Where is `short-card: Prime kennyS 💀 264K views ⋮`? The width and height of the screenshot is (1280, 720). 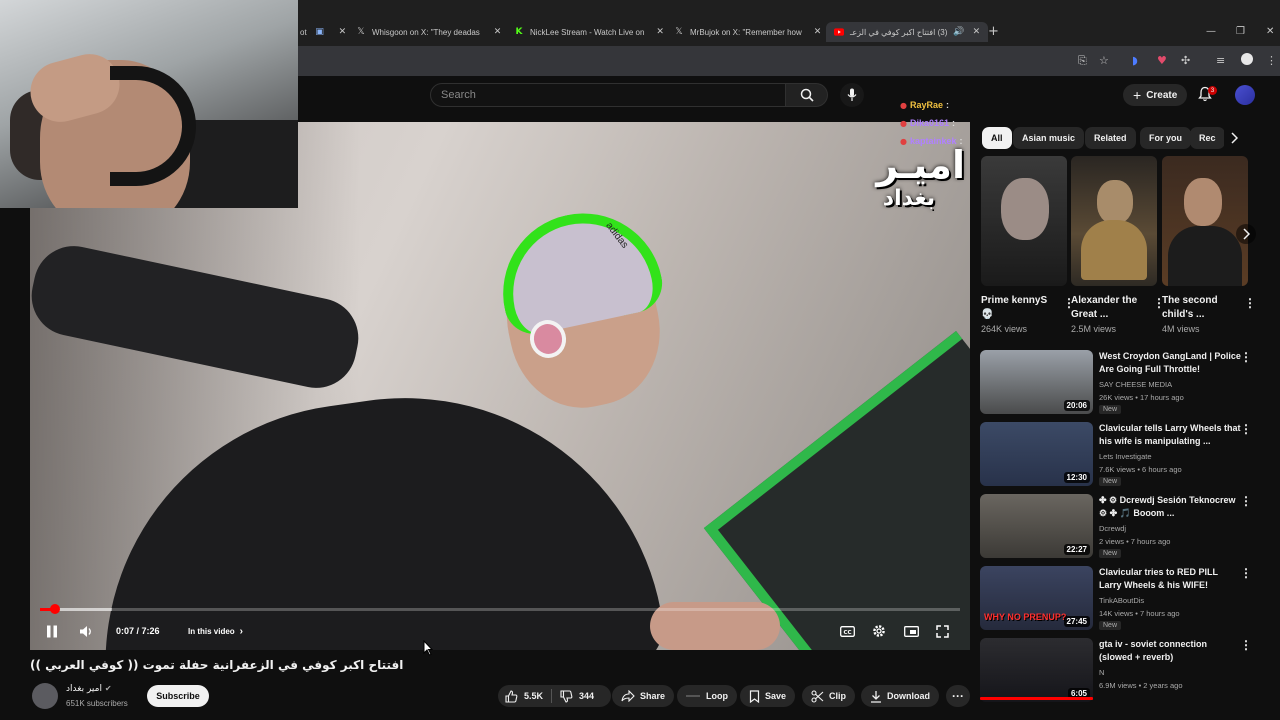 short-card: Prime kennyS 💀 264K views ⋮ is located at coordinates (1028, 245).